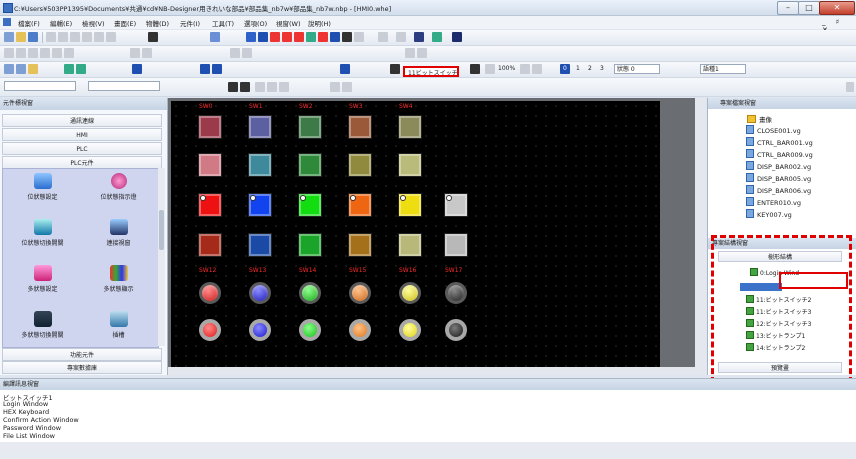  I want to click on save-icon, so click(33, 37).